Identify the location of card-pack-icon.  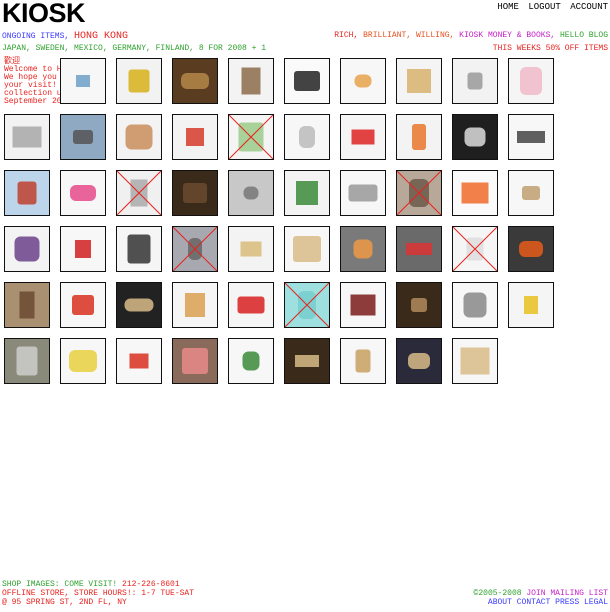
(195, 137).